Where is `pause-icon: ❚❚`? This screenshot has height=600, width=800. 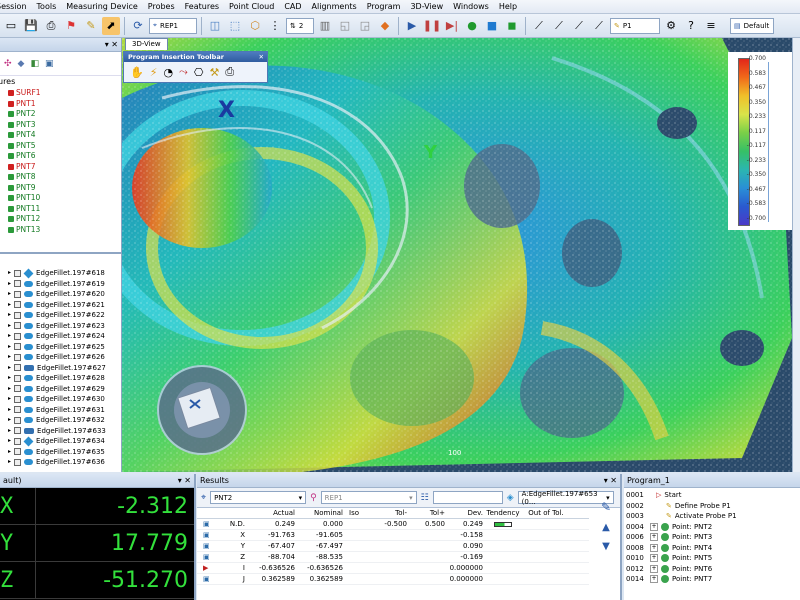
pause-icon: ❚❚ is located at coordinates (432, 26).